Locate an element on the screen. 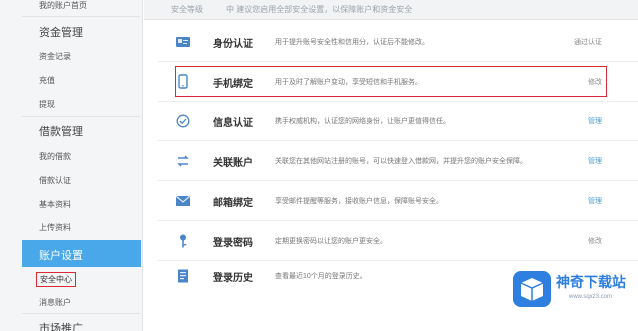  security-row-info-auth: 信息认证 携手权威机构，认证您的网络身份，让账户更值得信任。 管理 is located at coordinates (391, 121).